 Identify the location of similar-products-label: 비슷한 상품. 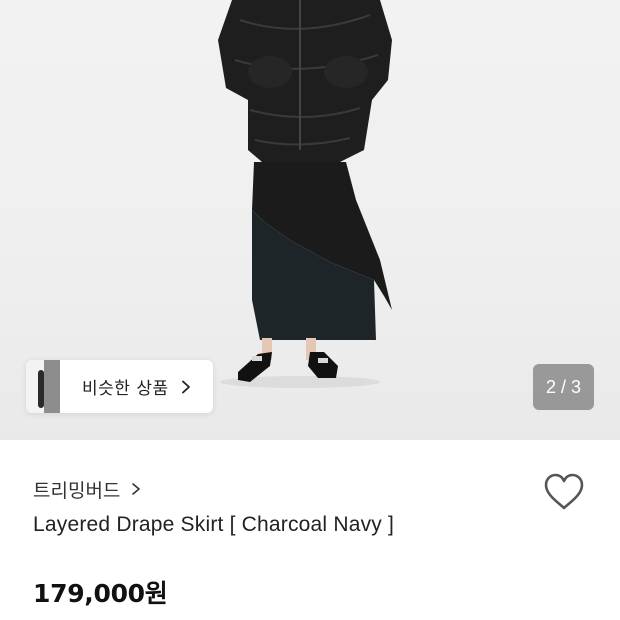
(125, 389).